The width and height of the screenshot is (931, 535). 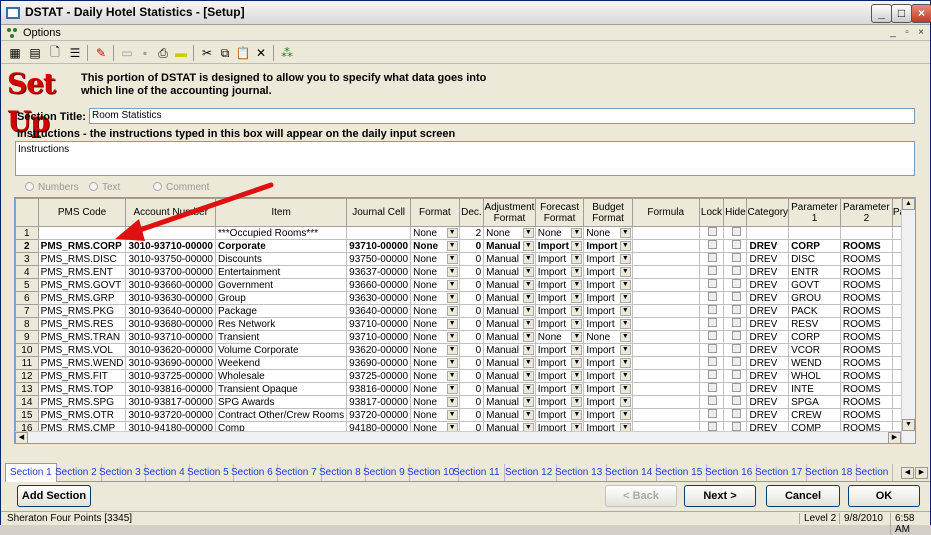 What do you see at coordinates (243, 53) in the screenshot?
I see `paste-icon: 📋` at bounding box center [243, 53].